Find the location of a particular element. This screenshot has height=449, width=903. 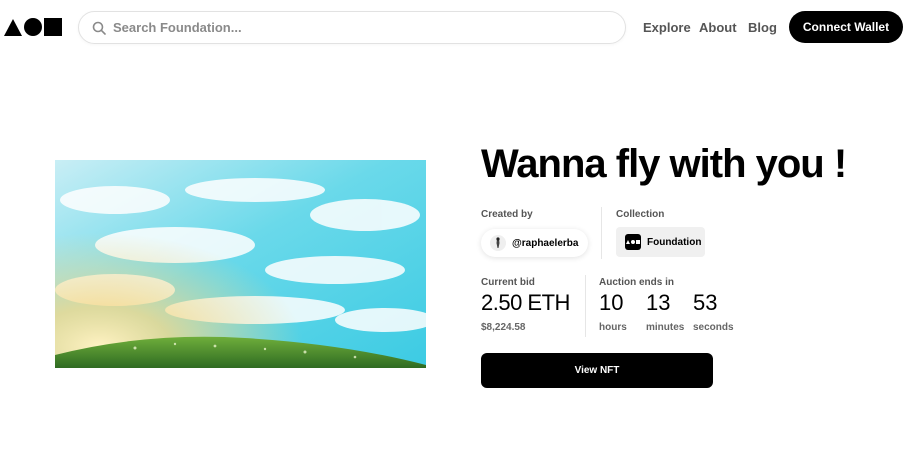

countdown-seconds: 53 is located at coordinates (705, 302).